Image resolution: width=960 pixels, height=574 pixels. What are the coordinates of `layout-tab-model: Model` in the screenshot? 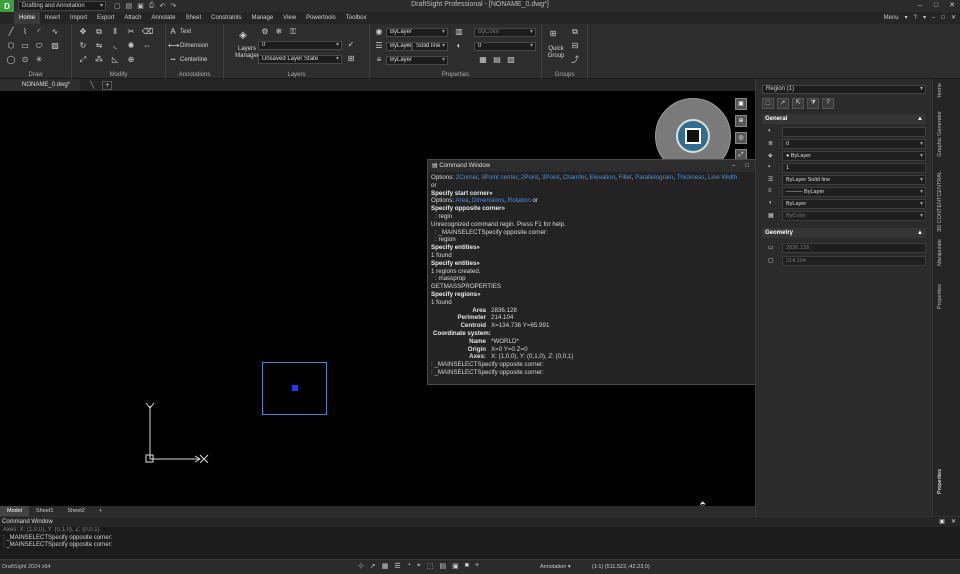 It's located at (14, 511).